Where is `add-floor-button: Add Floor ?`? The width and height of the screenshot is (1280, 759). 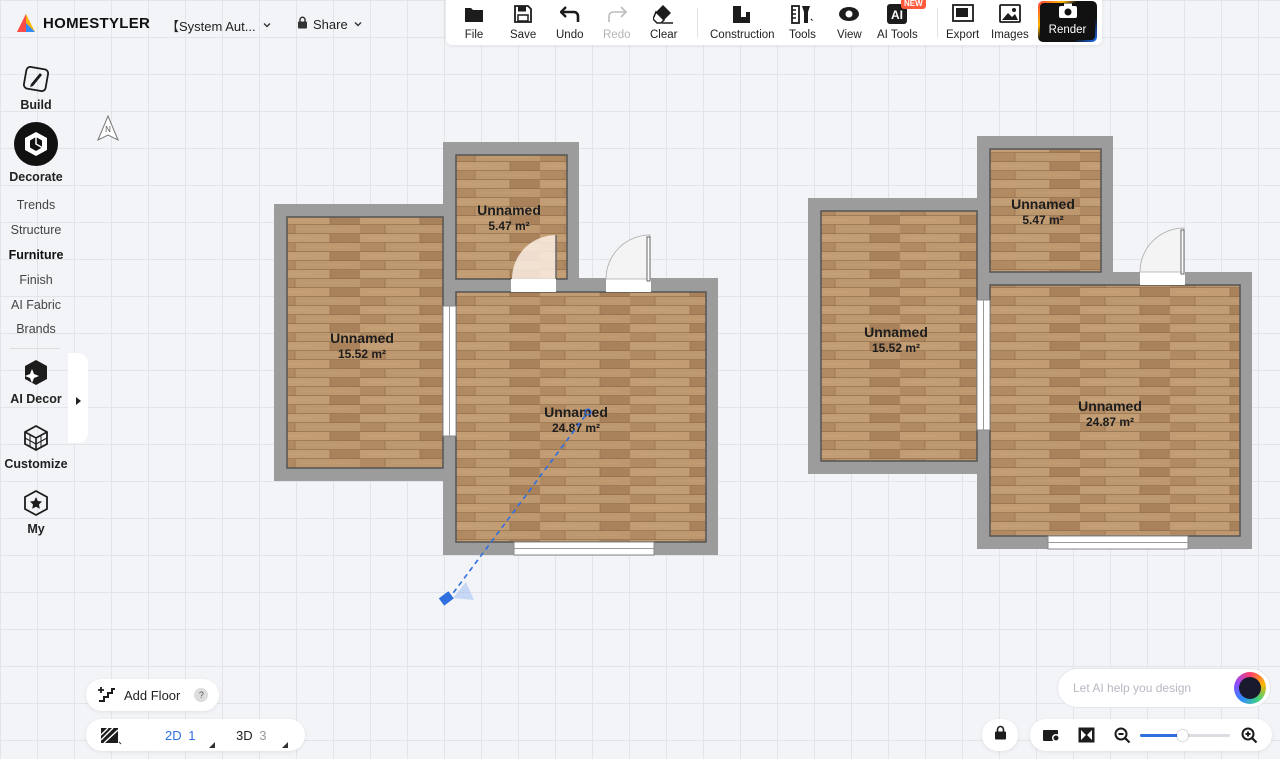
add-floor-button: Add Floor ? is located at coordinates (152, 695).